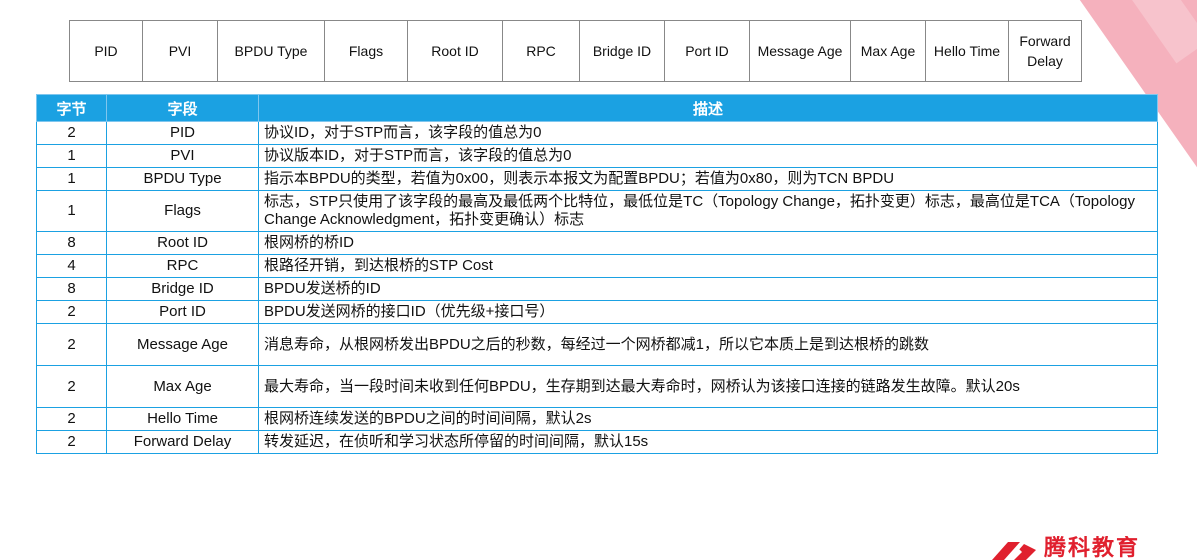 The height and width of the screenshot is (560, 1197). What do you see at coordinates (1092, 548) in the screenshot?
I see `logo-text: 腾科教育` at bounding box center [1092, 548].